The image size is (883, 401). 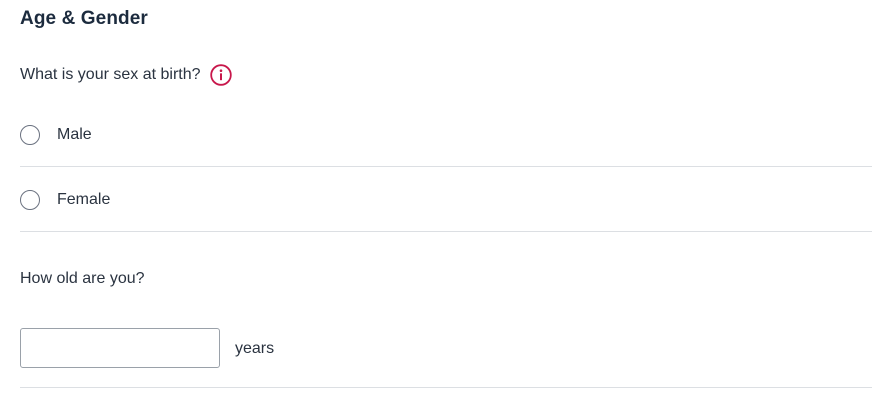 What do you see at coordinates (74, 134) in the screenshot?
I see `option-male-label: Male` at bounding box center [74, 134].